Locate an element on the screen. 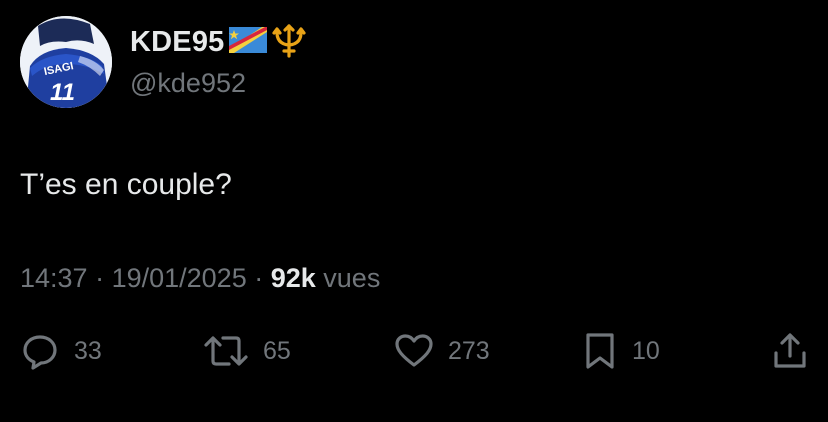 Image resolution: width=828 pixels, height=422 pixels. share-icon is located at coordinates (790, 351).